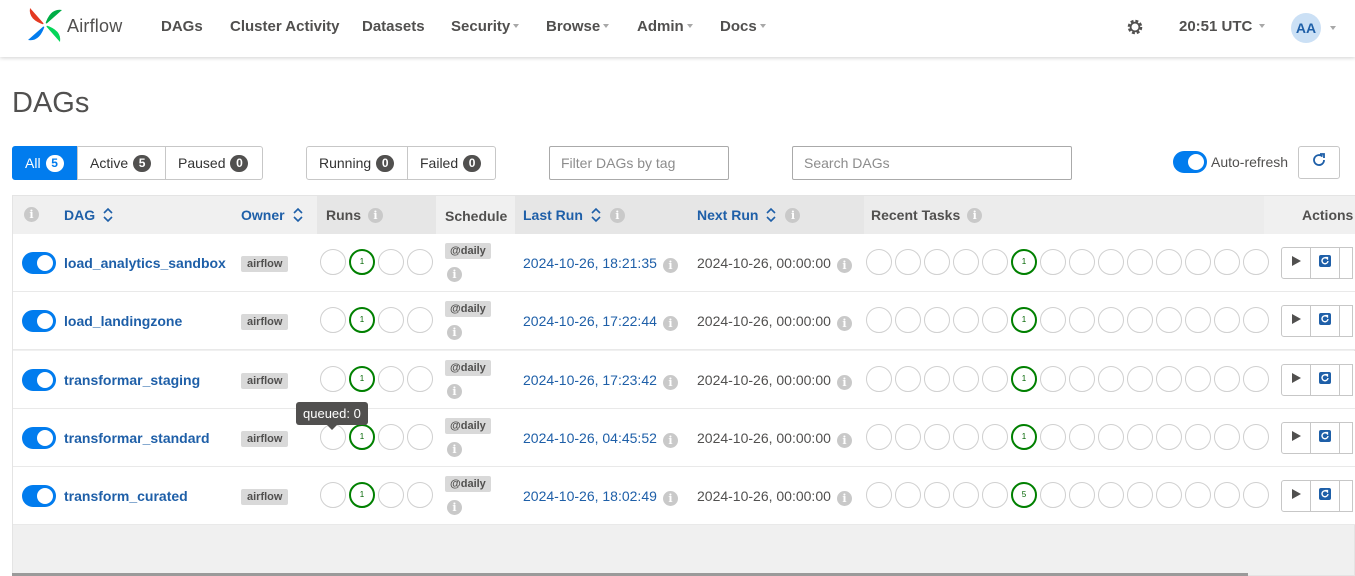 This screenshot has width=1355, height=576. What do you see at coordinates (590, 438) in the screenshot?
I see `last-run-link: 2024-10-26, 04:45:52` at bounding box center [590, 438].